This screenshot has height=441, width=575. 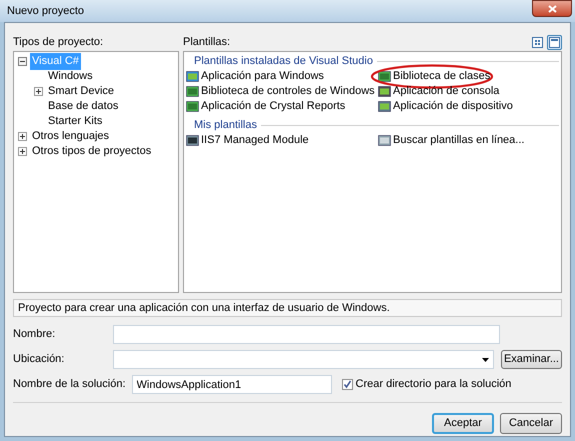 What do you see at coordinates (306, 334) in the screenshot?
I see `name-field` at bounding box center [306, 334].